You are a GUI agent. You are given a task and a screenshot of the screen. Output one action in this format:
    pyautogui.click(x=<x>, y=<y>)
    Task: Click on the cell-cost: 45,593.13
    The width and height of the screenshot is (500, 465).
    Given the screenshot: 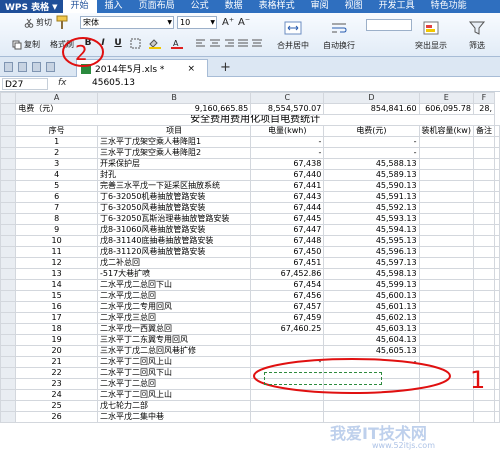 What is the action you would take?
    pyautogui.click(x=371, y=219)
    